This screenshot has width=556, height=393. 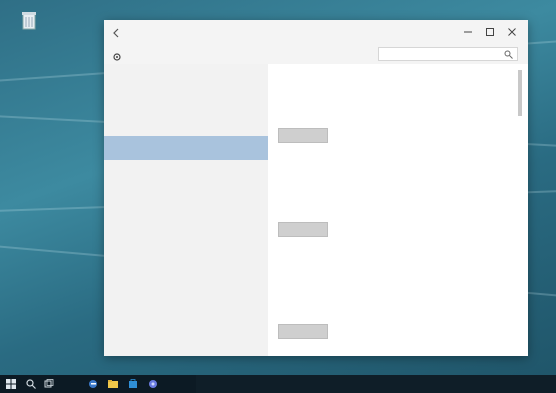 What do you see at coordinates (376, 384) in the screenshot?
I see `system-tray` at bounding box center [376, 384].